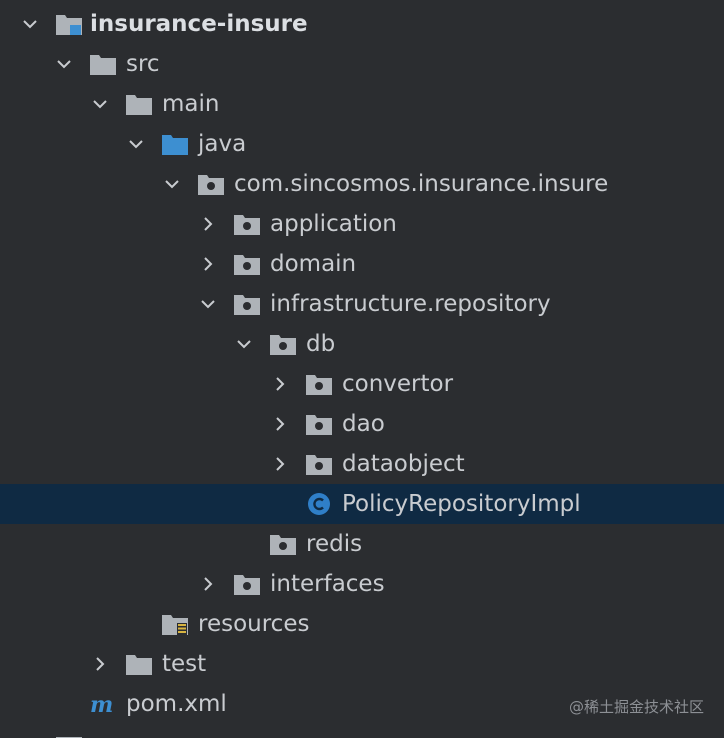 This screenshot has width=724, height=738. I want to click on tree-label: insurance-insure, so click(199, 24).